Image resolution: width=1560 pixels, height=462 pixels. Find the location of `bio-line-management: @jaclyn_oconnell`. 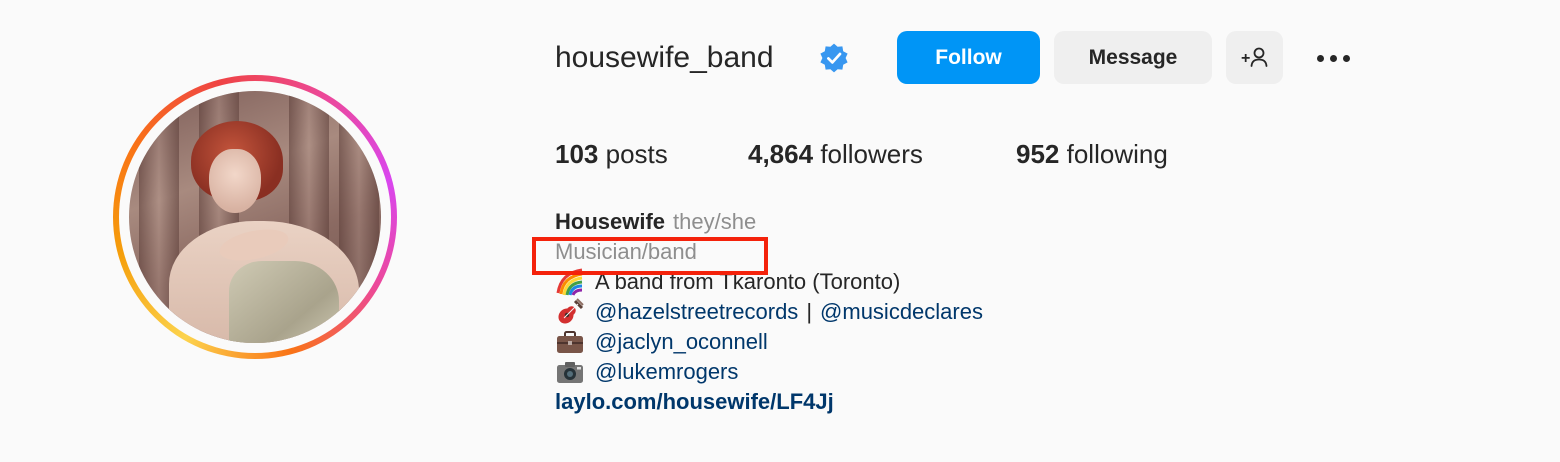

bio-line-management: @jaclyn_oconnell is located at coordinates (769, 342).